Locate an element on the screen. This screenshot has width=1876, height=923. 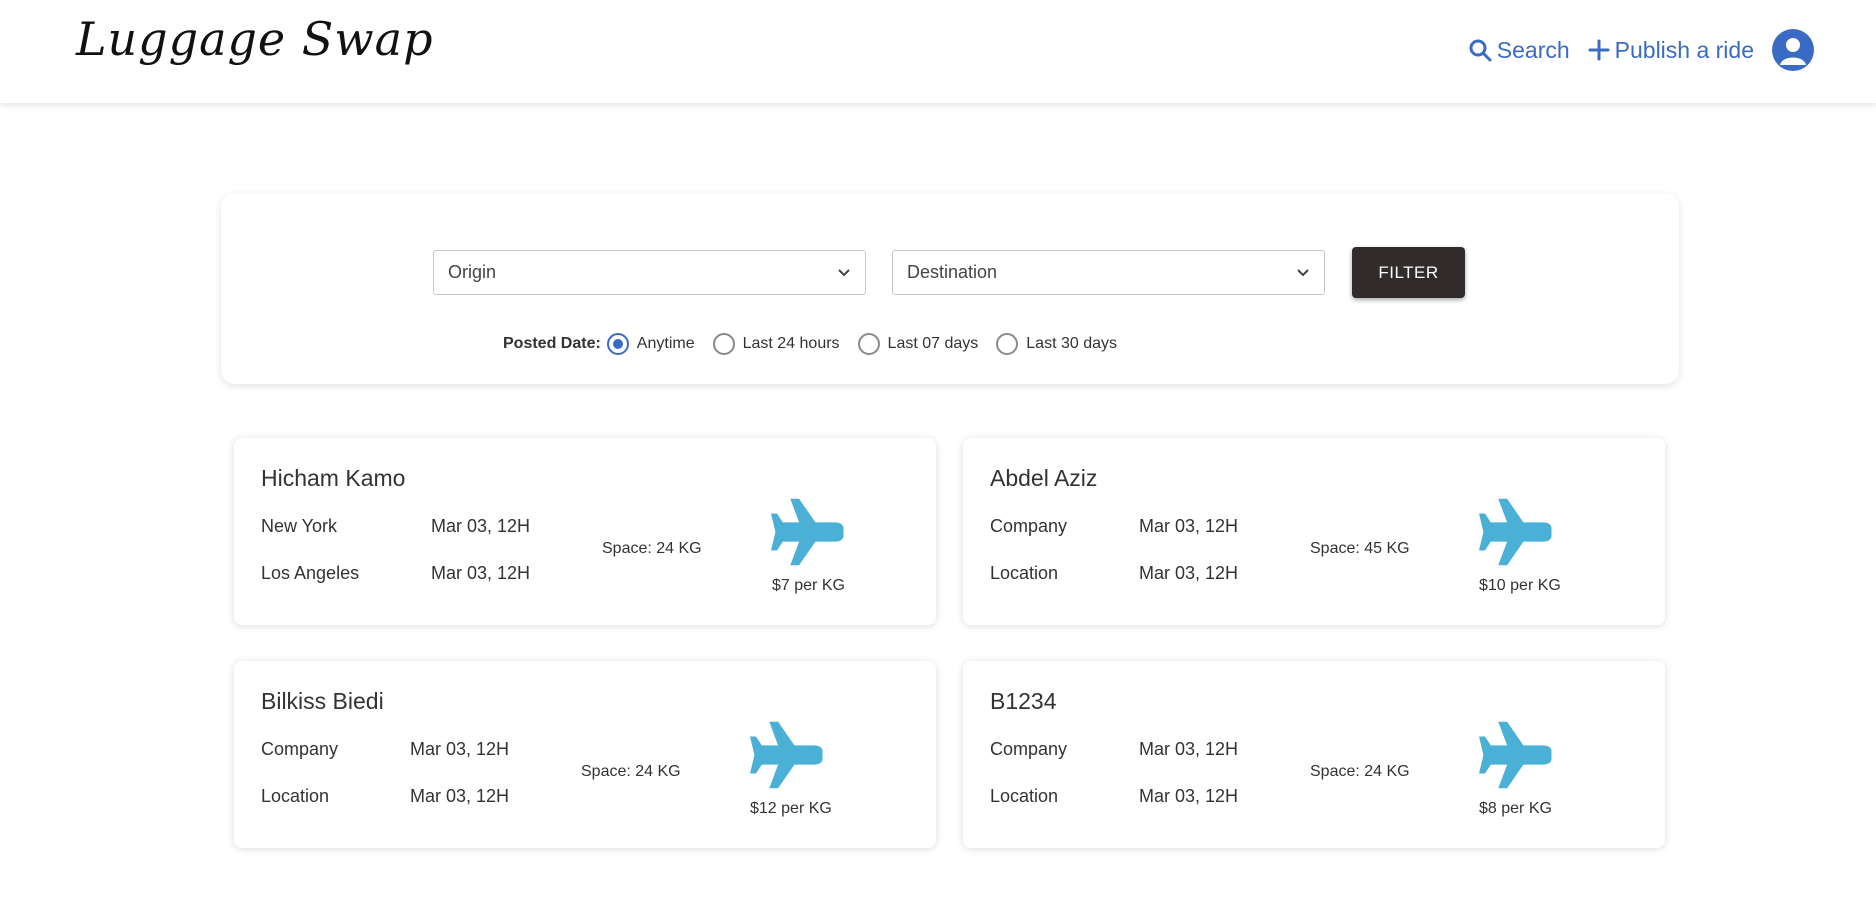
ride-price: $8 per KG is located at coordinates (1515, 808).